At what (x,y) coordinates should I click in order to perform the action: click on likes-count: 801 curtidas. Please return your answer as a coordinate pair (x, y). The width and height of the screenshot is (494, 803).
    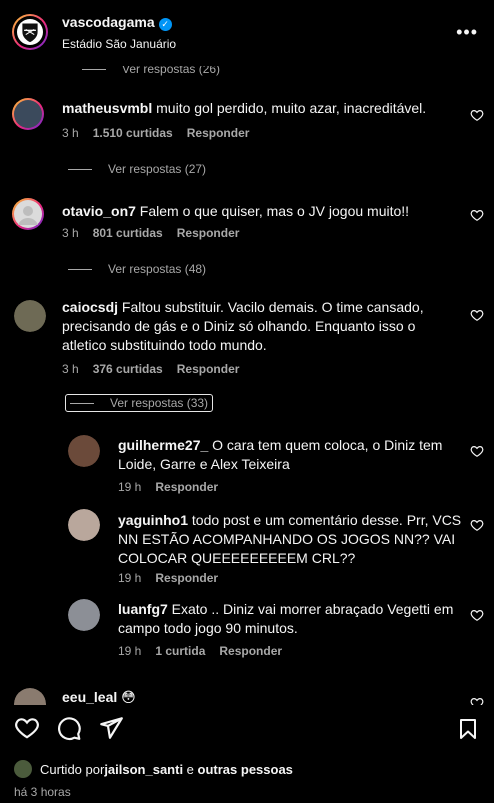
    Looking at the image, I should click on (128, 233).